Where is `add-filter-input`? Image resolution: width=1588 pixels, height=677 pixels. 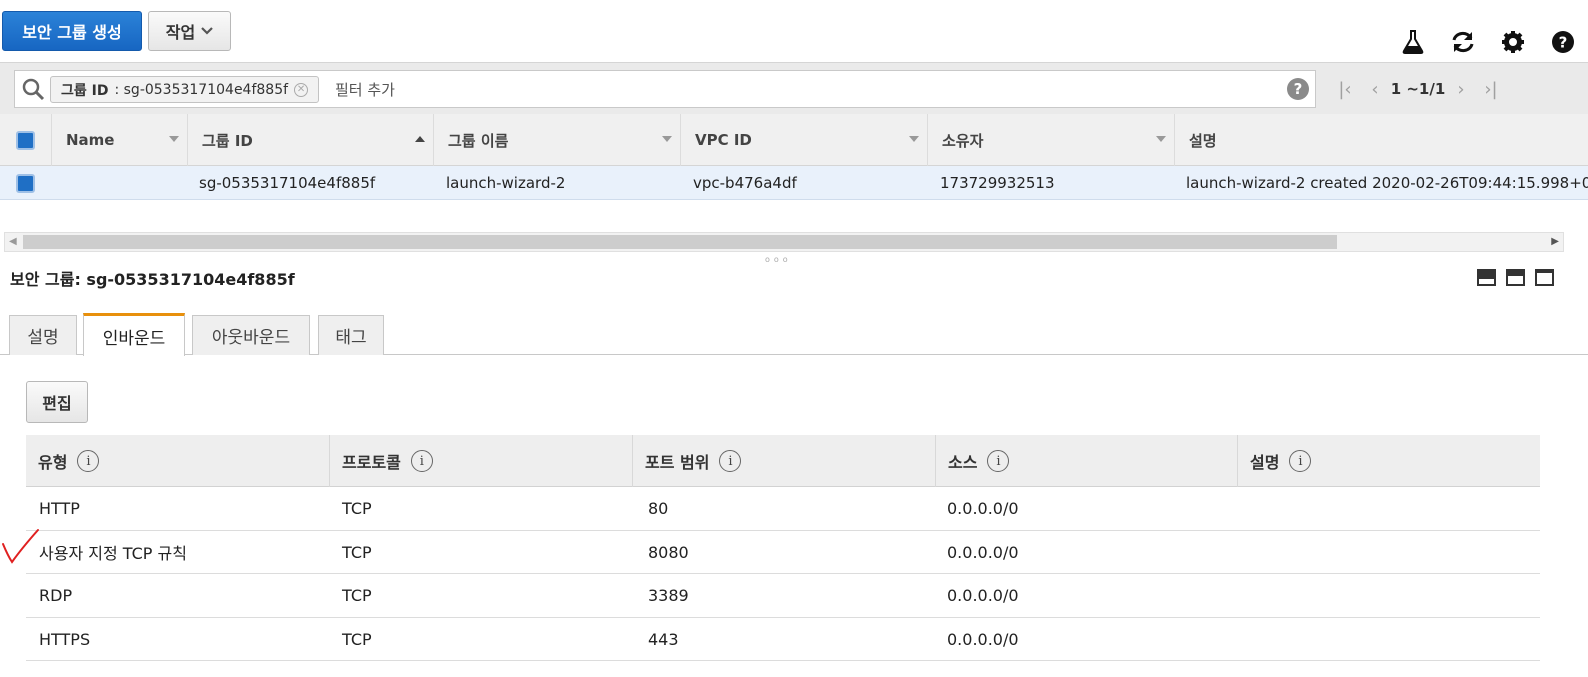 add-filter-input is located at coordinates (785, 89).